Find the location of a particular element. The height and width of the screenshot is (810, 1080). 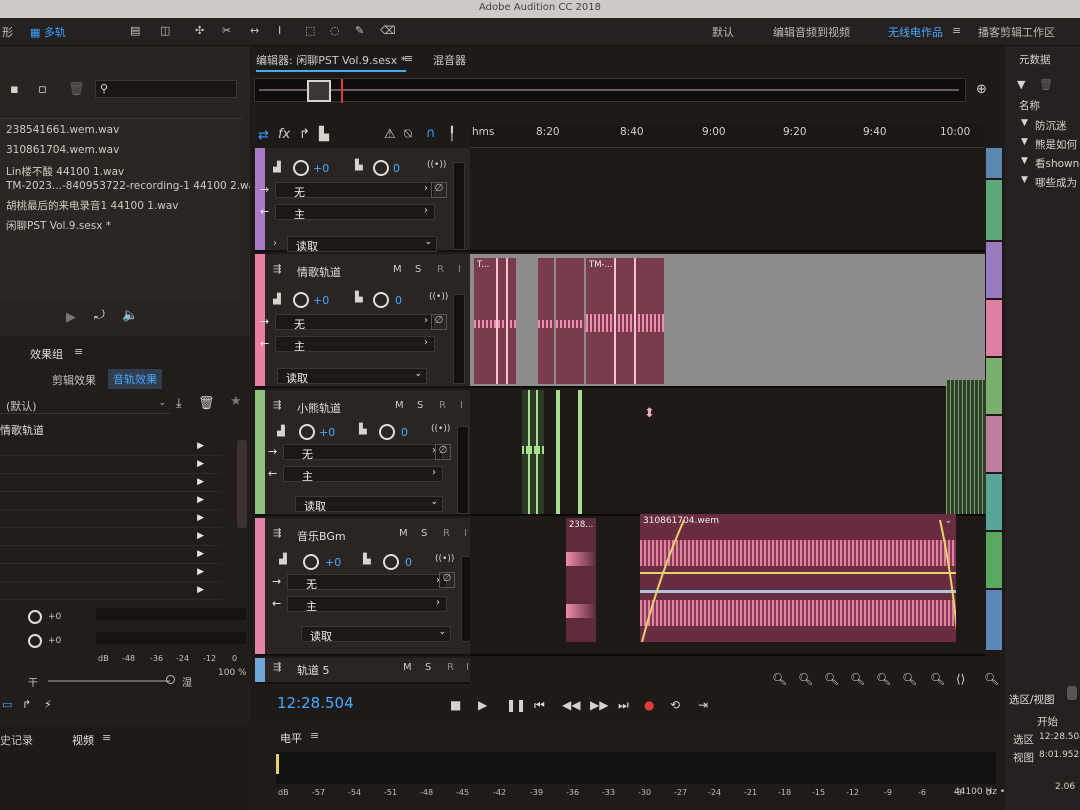

workspace-menu-icon: ≡ is located at coordinates (956, 30).